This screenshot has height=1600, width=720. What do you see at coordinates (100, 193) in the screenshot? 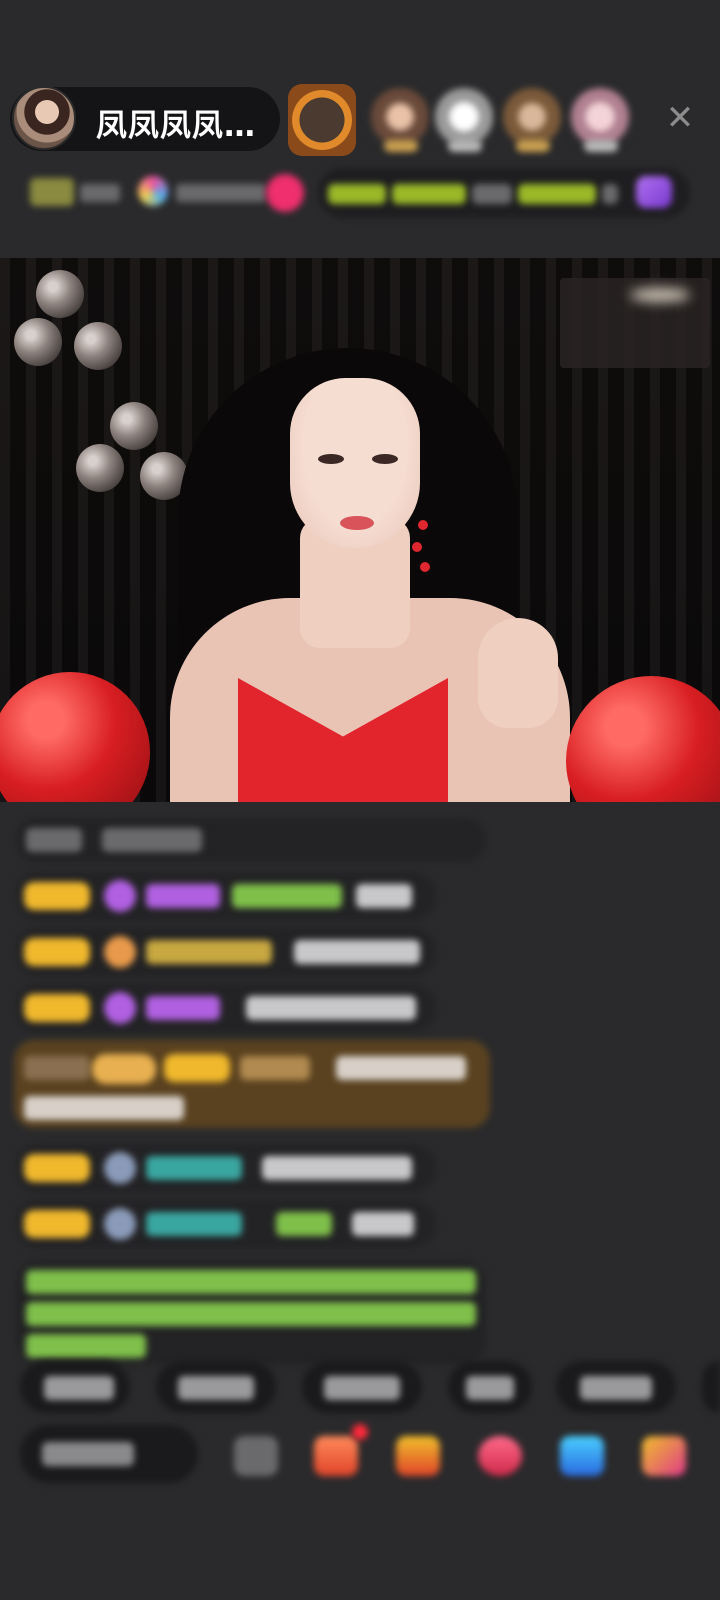
I see `rank-text` at bounding box center [100, 193].